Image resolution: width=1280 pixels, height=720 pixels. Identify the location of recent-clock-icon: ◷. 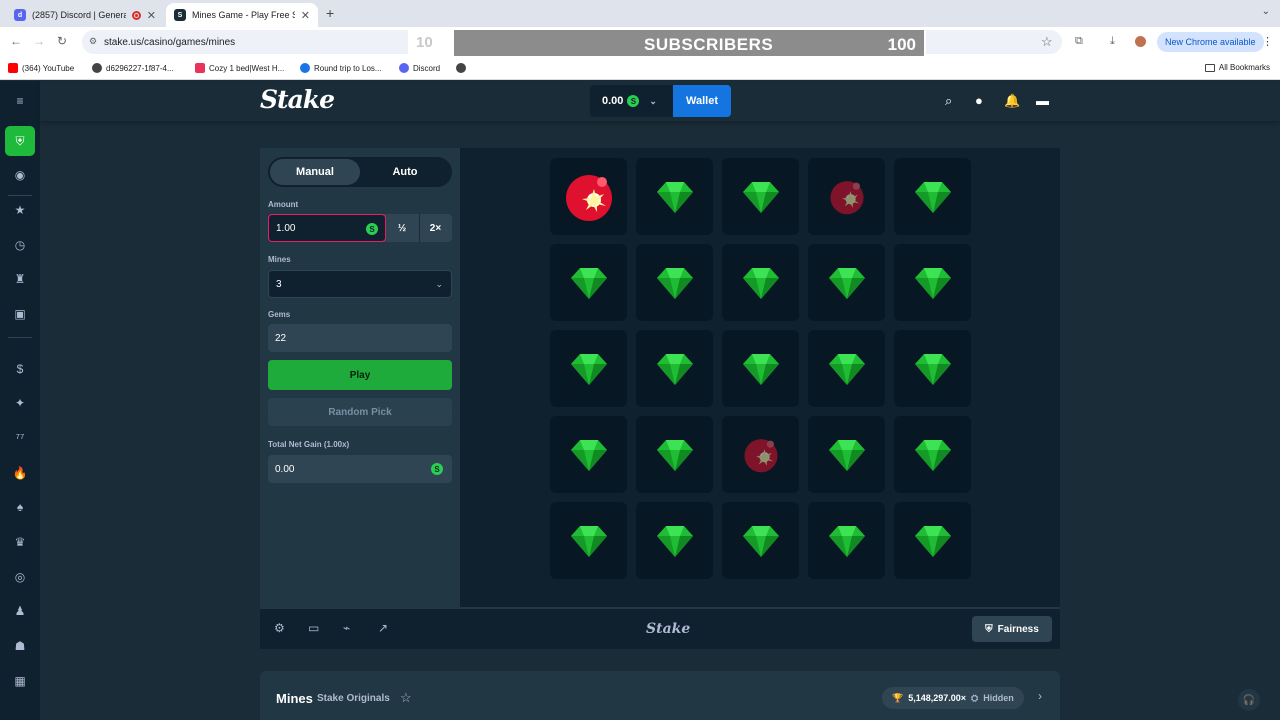
(20, 245).